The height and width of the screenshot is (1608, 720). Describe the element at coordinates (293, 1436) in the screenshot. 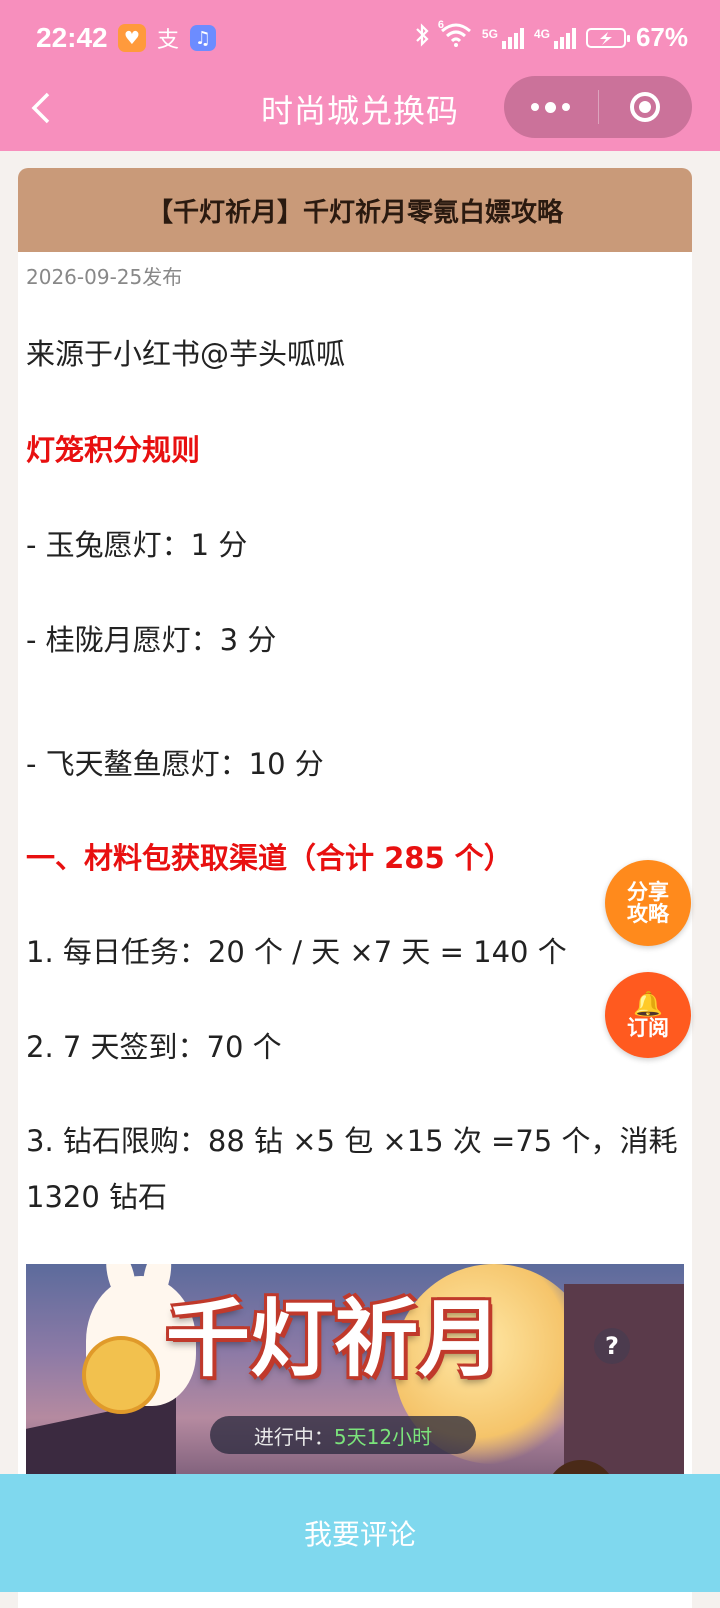

I see `progress-label: 进行中：` at that location.